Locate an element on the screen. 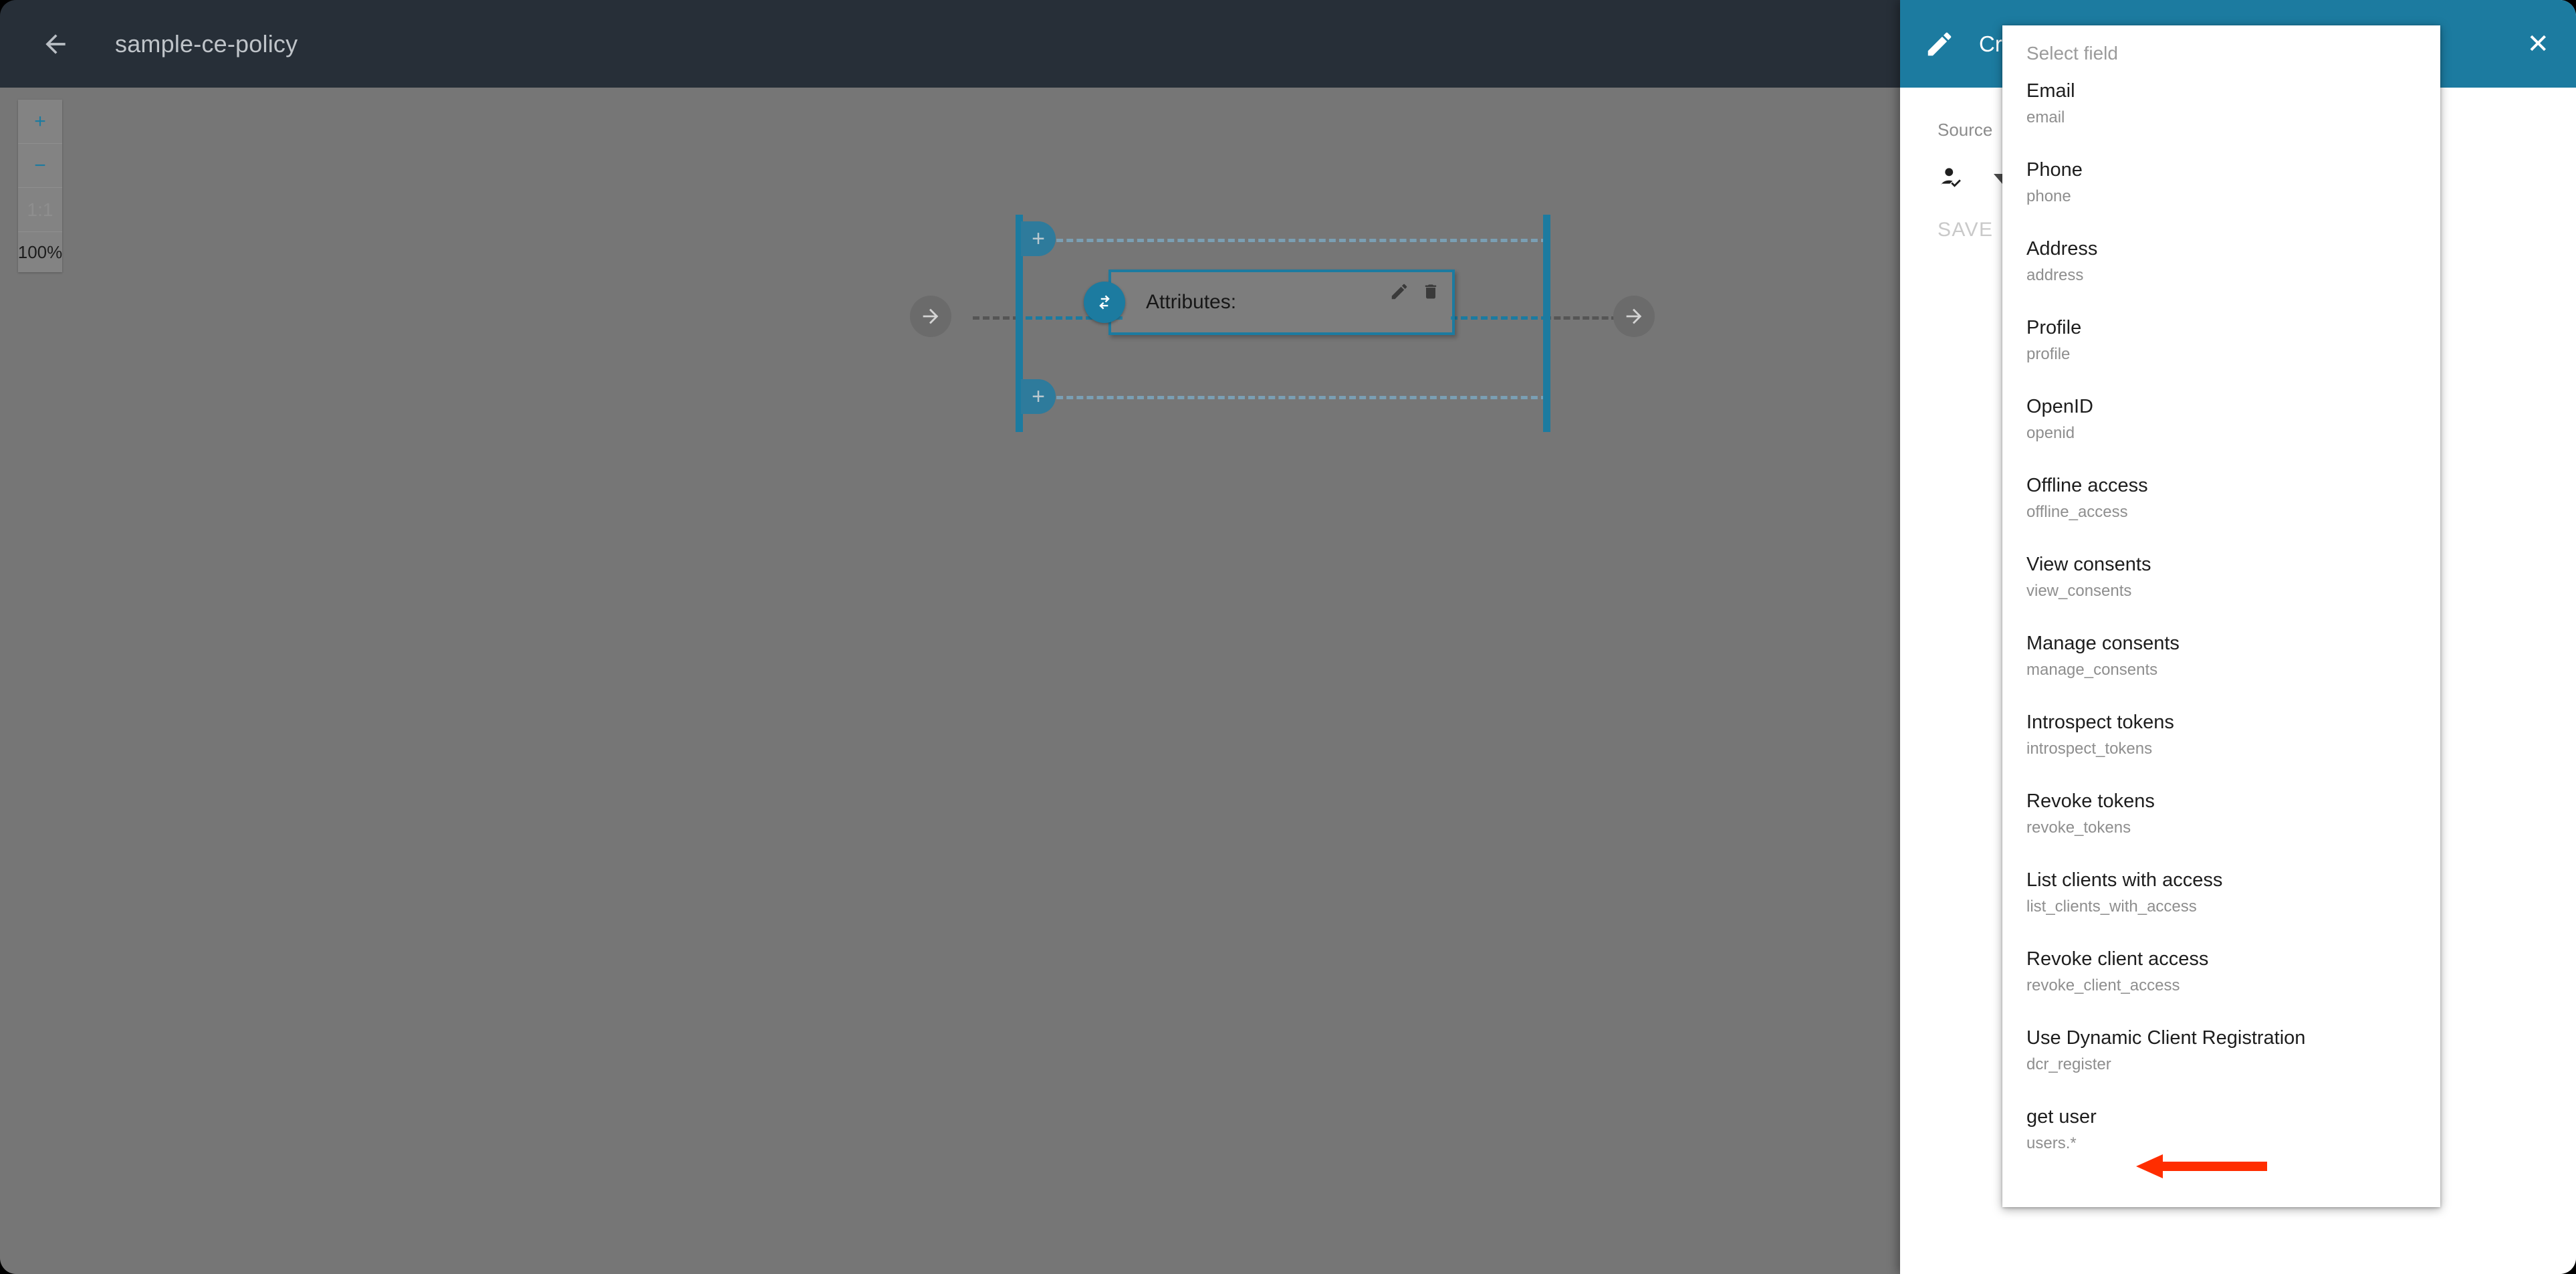  trash-icon is located at coordinates (1430, 293).